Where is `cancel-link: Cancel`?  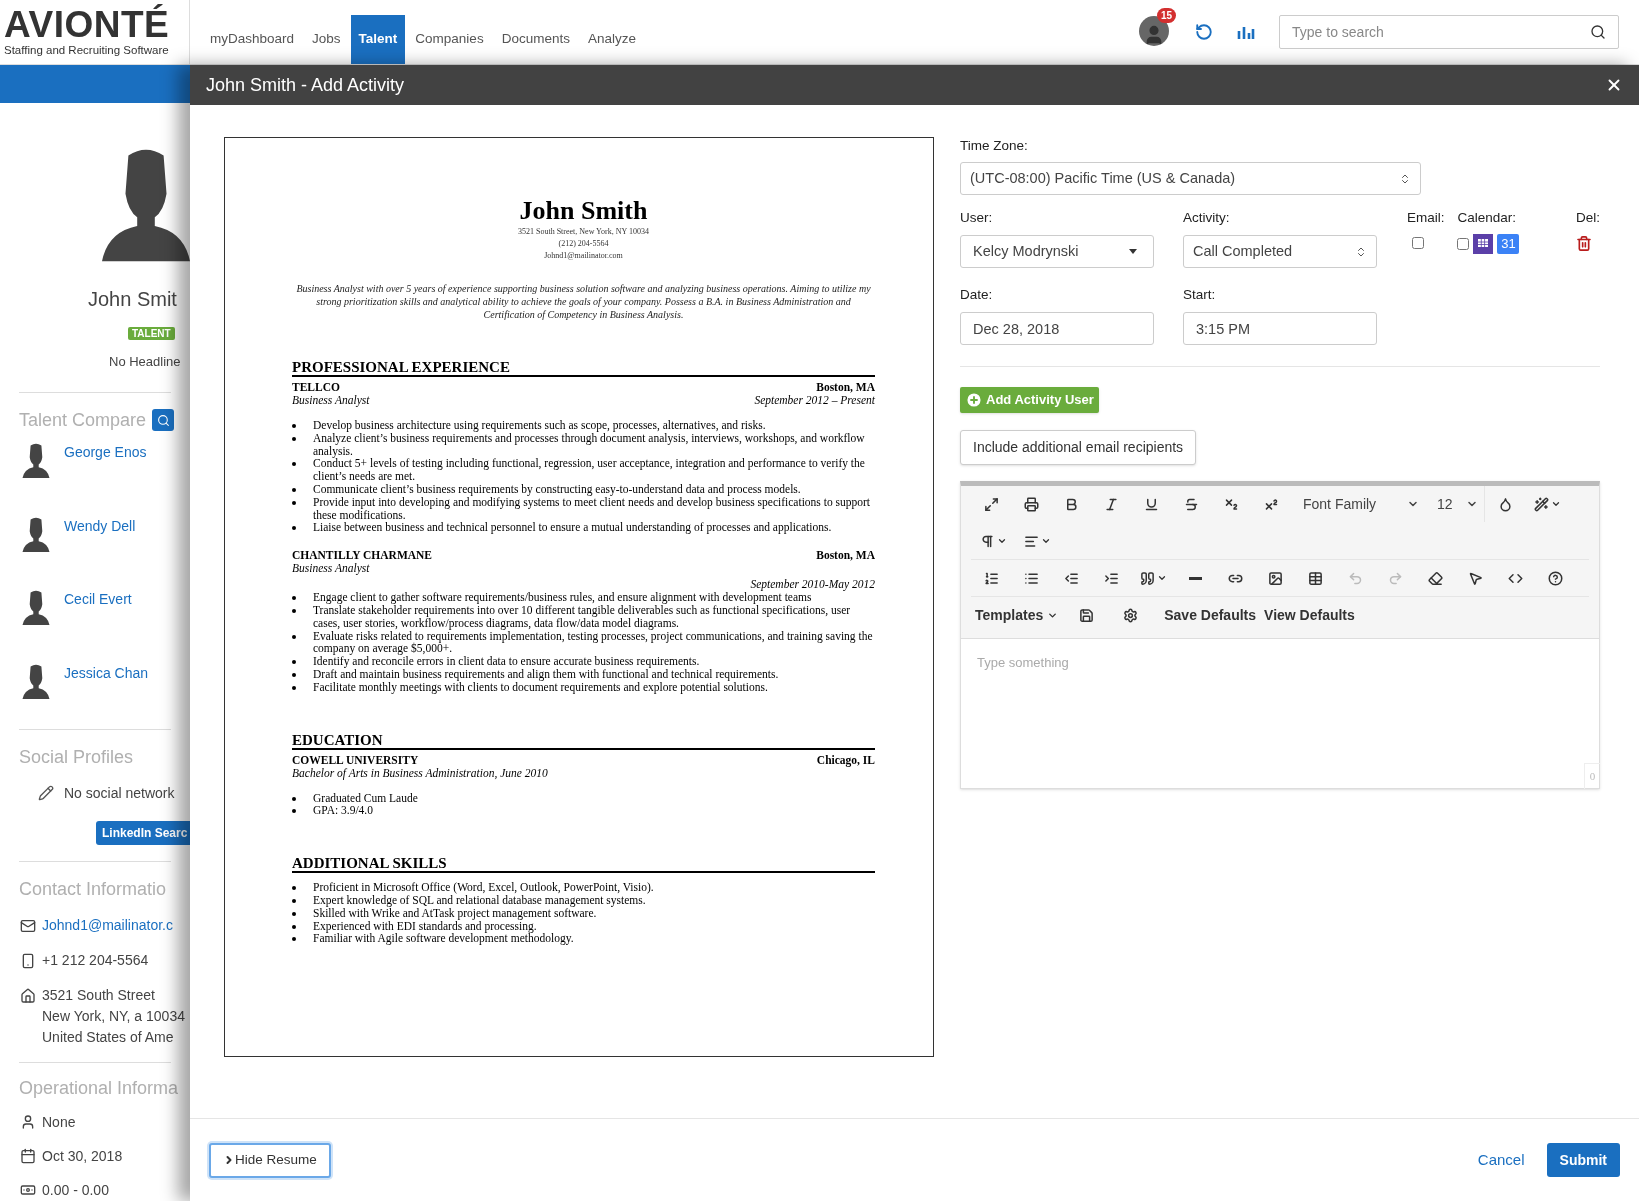
cancel-link: Cancel is located at coordinates (1501, 1160).